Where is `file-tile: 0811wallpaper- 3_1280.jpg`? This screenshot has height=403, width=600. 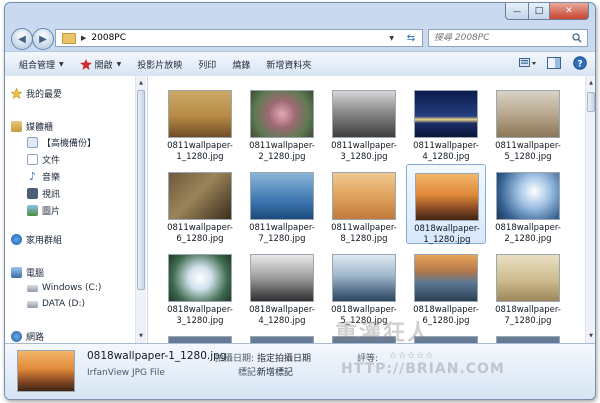 file-tile: 0811wallpaper- 3_1280.jpg is located at coordinates (364, 122).